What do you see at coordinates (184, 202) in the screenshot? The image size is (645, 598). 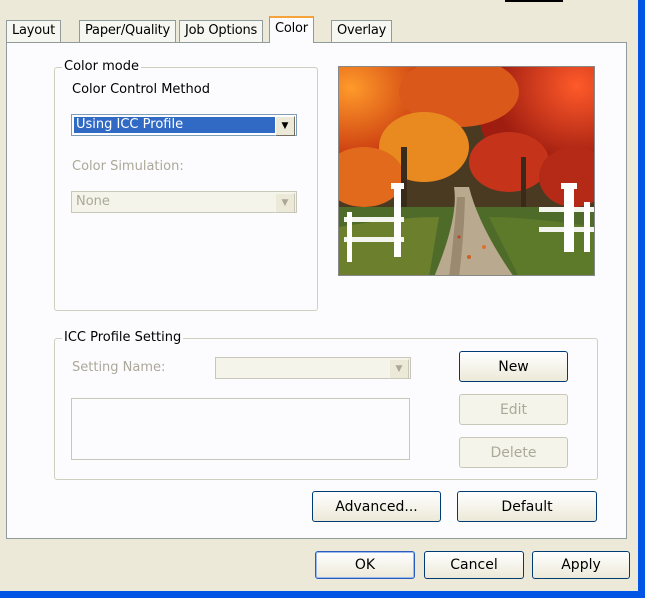 I see `color-simulation-dropdown: None ▼` at bounding box center [184, 202].